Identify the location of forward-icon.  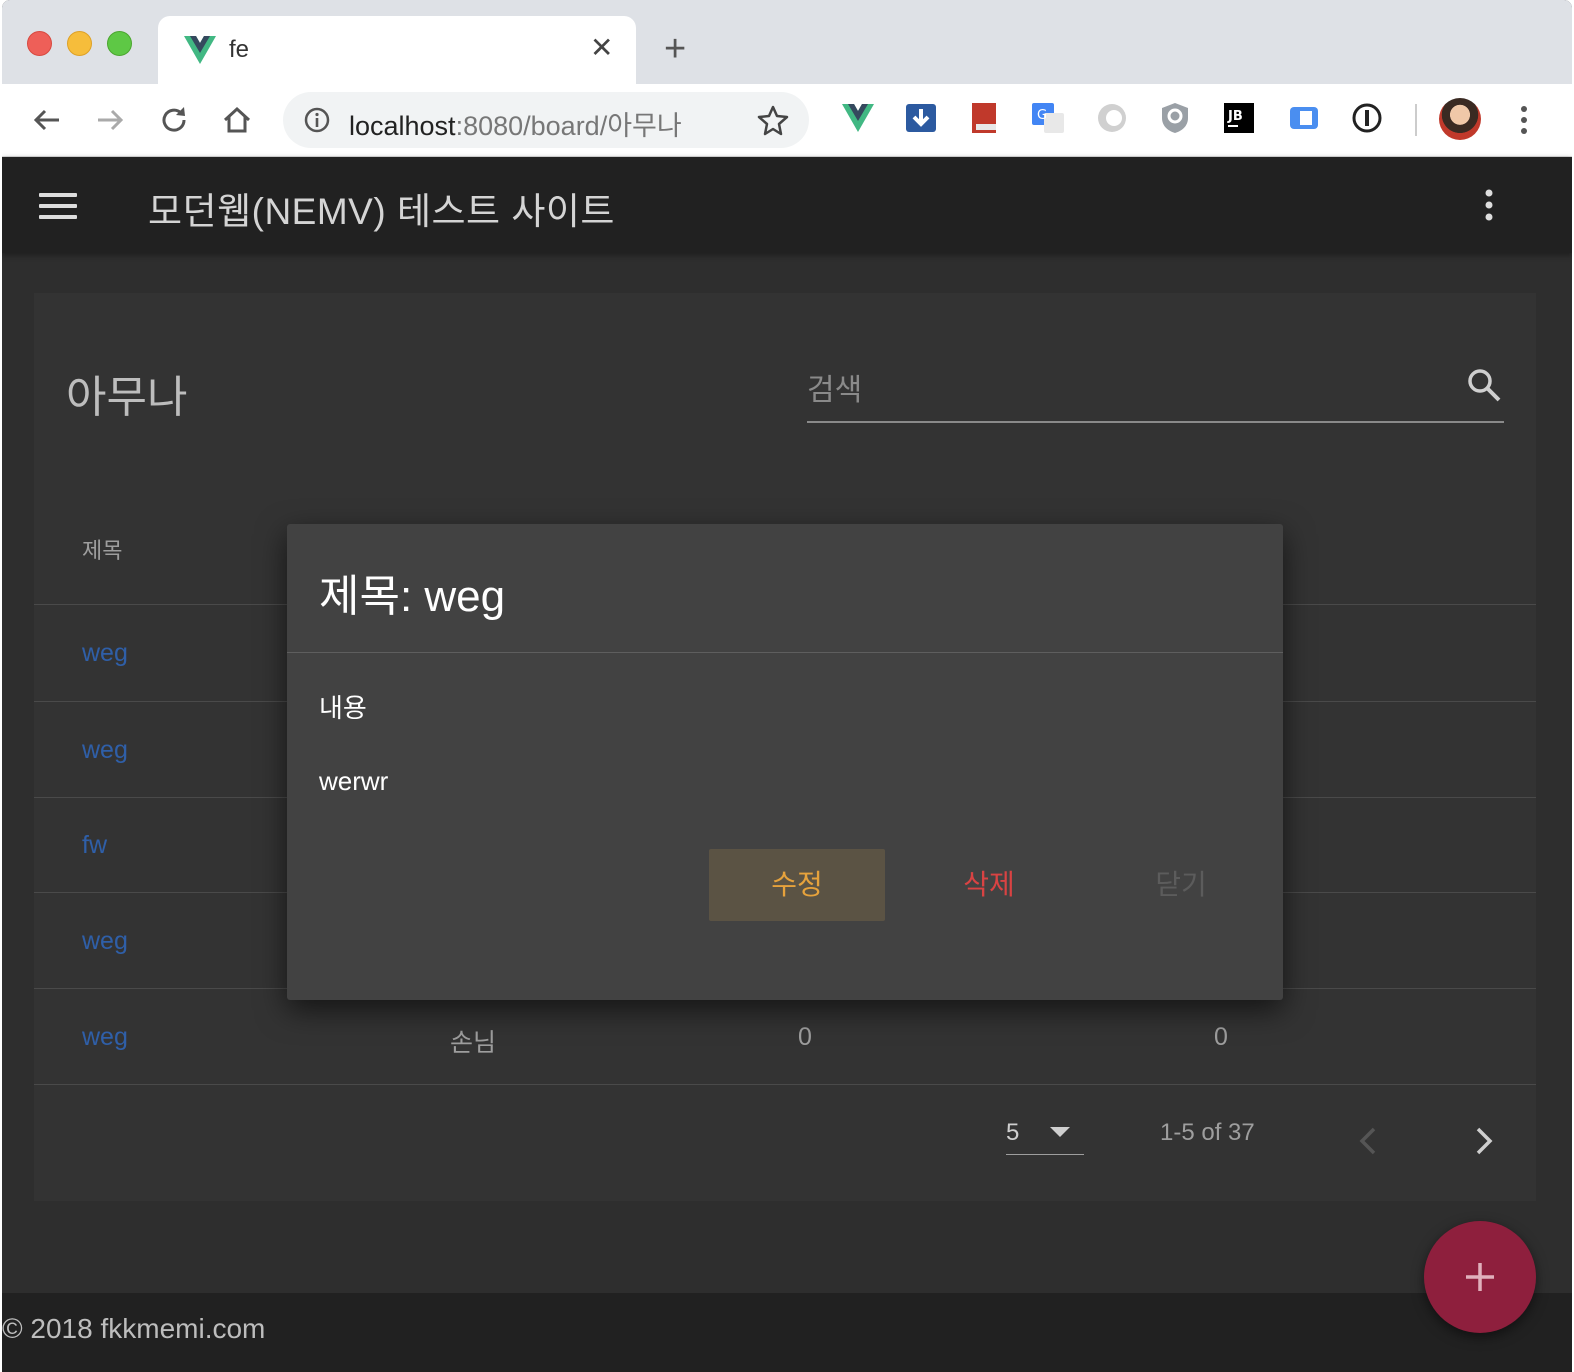
(110, 120).